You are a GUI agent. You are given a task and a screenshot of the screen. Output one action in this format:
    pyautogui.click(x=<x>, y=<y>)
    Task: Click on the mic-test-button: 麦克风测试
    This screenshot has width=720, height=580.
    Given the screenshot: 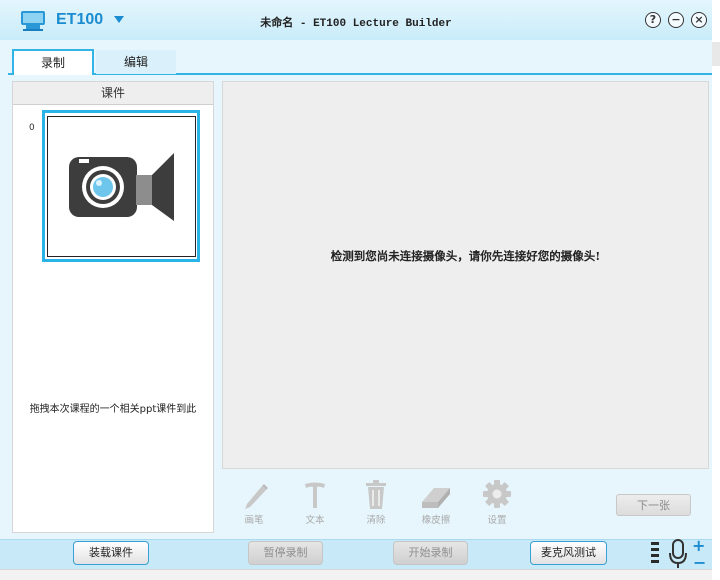 What is the action you would take?
    pyautogui.click(x=568, y=553)
    